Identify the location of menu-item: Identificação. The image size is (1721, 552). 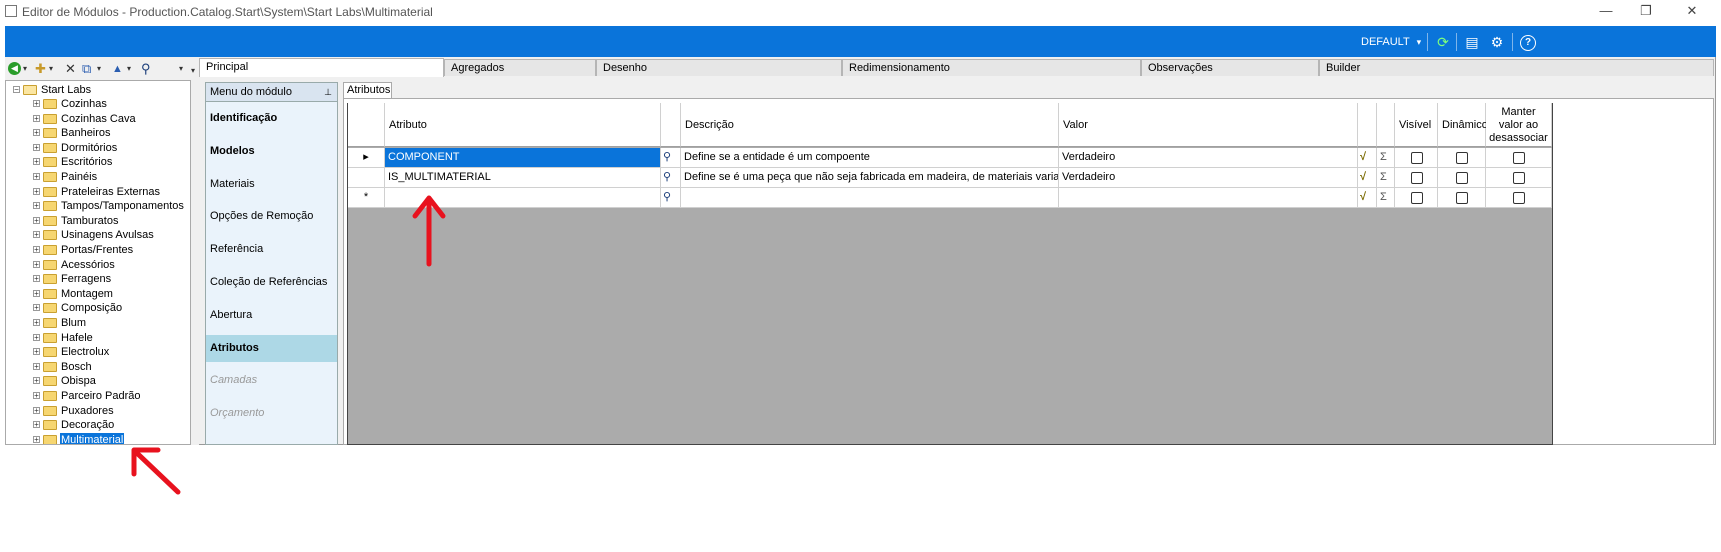
(271, 118).